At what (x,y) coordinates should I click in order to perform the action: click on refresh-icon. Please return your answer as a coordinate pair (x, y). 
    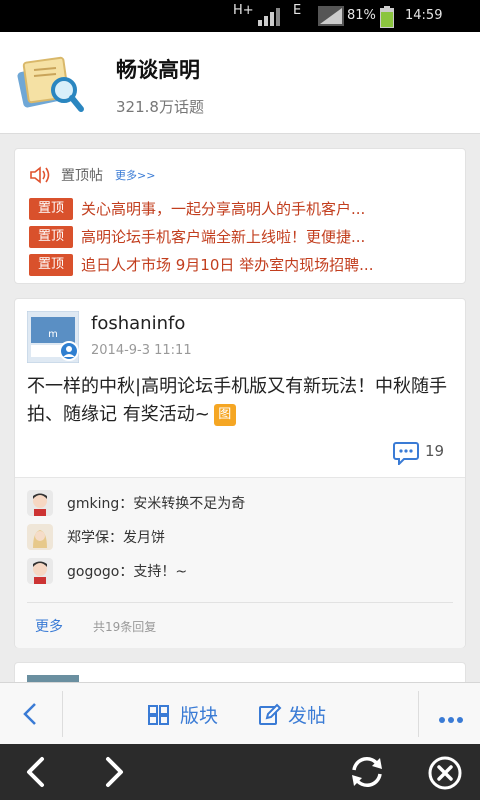
    Looking at the image, I should click on (367, 774).